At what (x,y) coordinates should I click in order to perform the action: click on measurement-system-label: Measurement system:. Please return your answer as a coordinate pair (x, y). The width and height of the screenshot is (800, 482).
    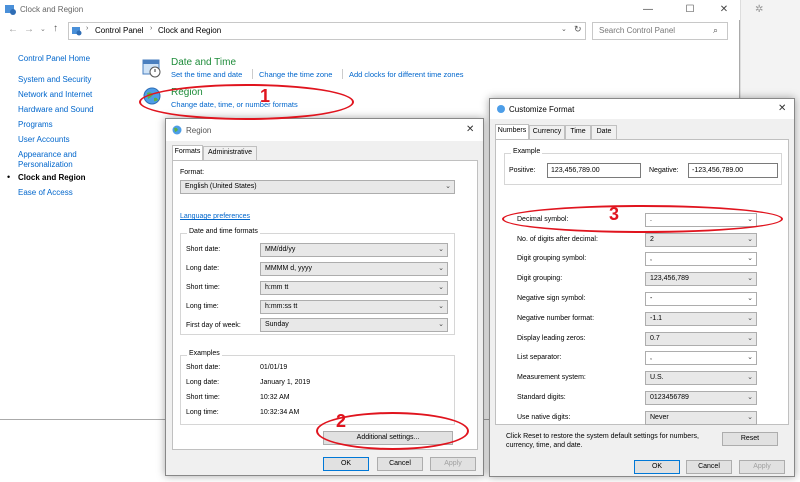
    Looking at the image, I should click on (551, 377).